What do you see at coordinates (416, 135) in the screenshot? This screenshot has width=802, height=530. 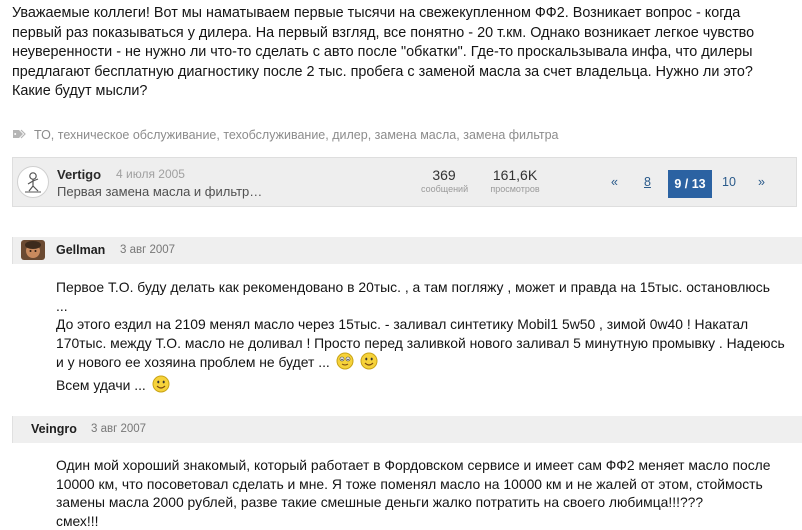 I see `tag-link: замена масла` at bounding box center [416, 135].